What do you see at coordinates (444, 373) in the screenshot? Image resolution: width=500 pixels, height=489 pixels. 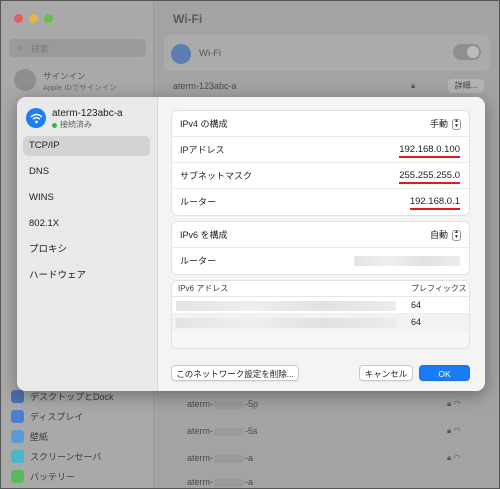 I see `ok-button: OK` at bounding box center [444, 373].